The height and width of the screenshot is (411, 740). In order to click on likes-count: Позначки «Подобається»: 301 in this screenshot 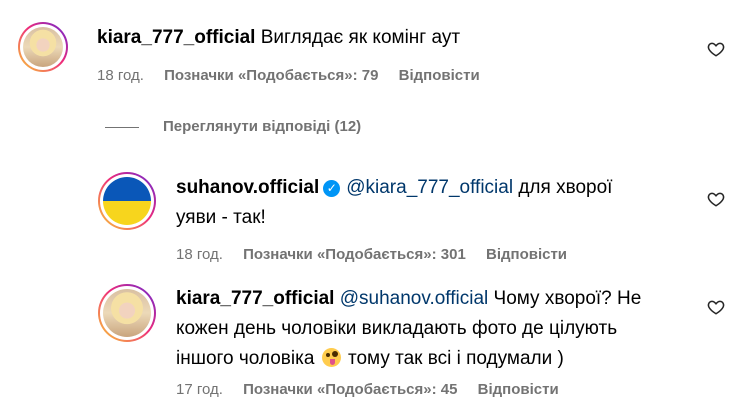, I will do `click(354, 254)`.